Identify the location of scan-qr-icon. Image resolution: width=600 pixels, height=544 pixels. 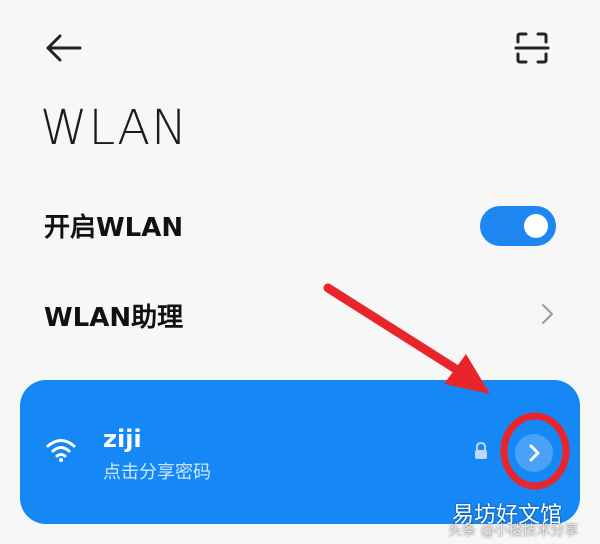
(532, 48).